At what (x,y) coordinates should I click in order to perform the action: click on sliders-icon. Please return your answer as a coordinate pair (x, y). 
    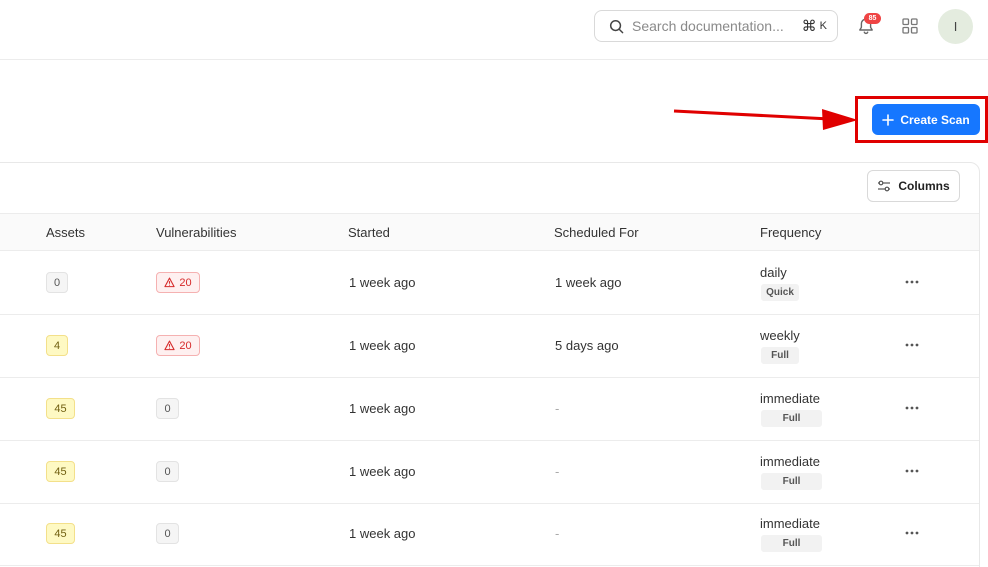
    Looking at the image, I should click on (884, 186).